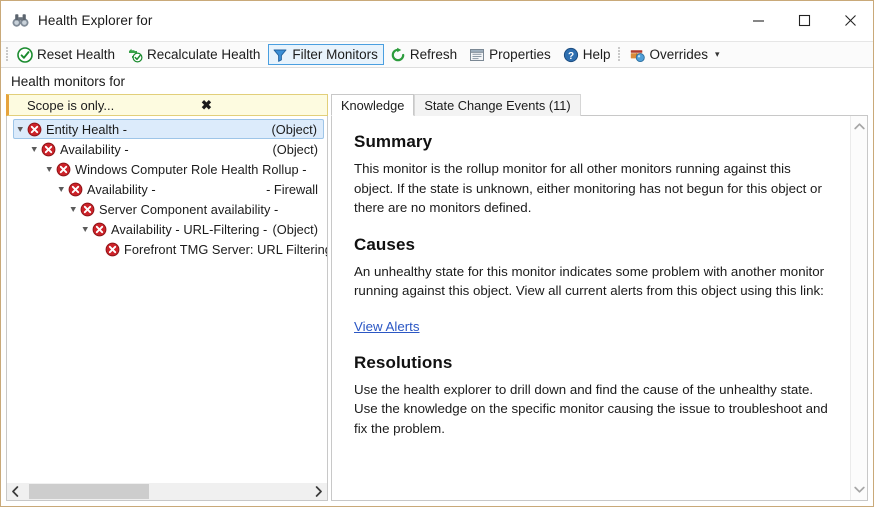  I want to click on scroll-right-icon, so click(318, 491).